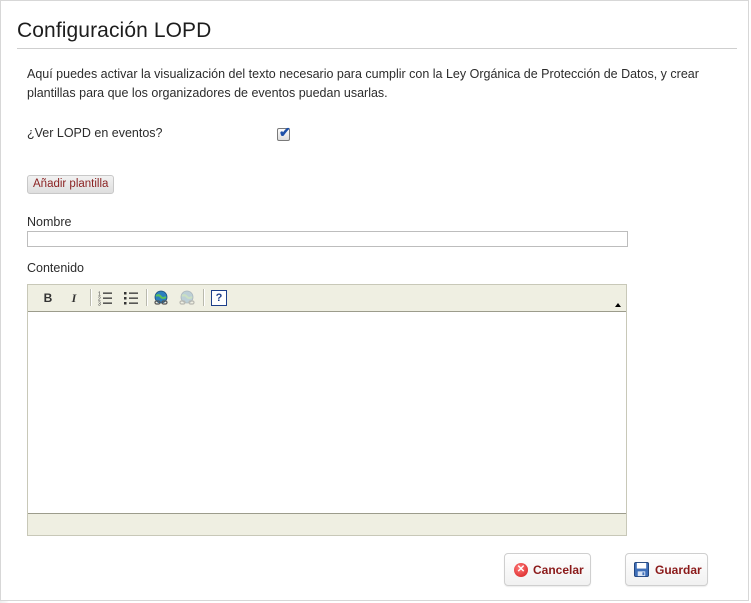 This screenshot has height=603, width=751. What do you see at coordinates (131, 298) in the screenshot?
I see `bulleted-list-icon` at bounding box center [131, 298].